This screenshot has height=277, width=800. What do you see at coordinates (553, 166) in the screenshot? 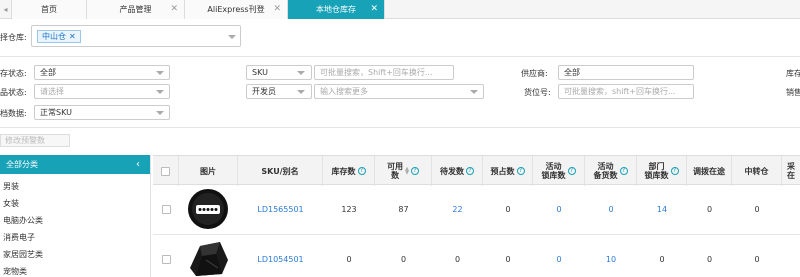
I see `col-activity-lock-label-1: 活动` at bounding box center [553, 166].